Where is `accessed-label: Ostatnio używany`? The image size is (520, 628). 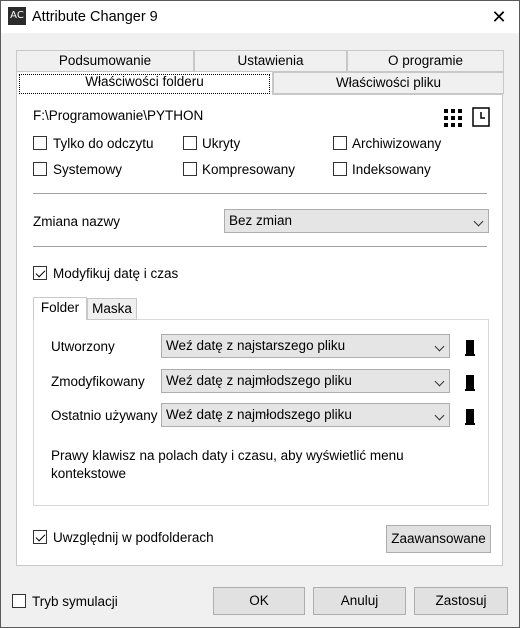 accessed-label: Ostatnio używany is located at coordinates (104, 415).